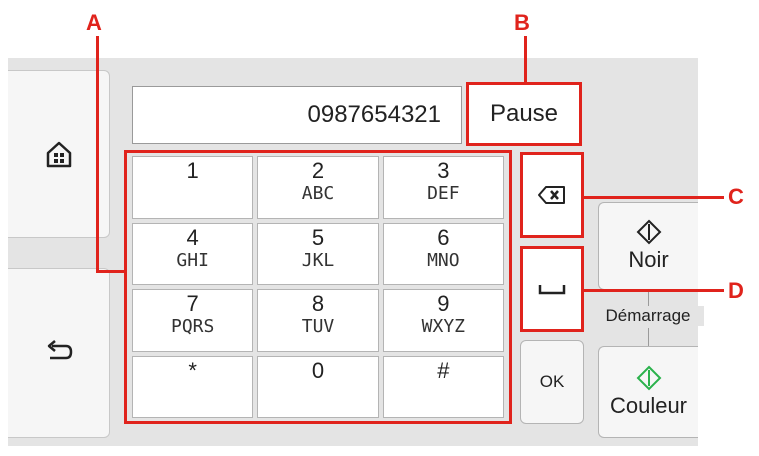  Describe the element at coordinates (318, 237) in the screenshot. I see `key-digit: 5` at that location.